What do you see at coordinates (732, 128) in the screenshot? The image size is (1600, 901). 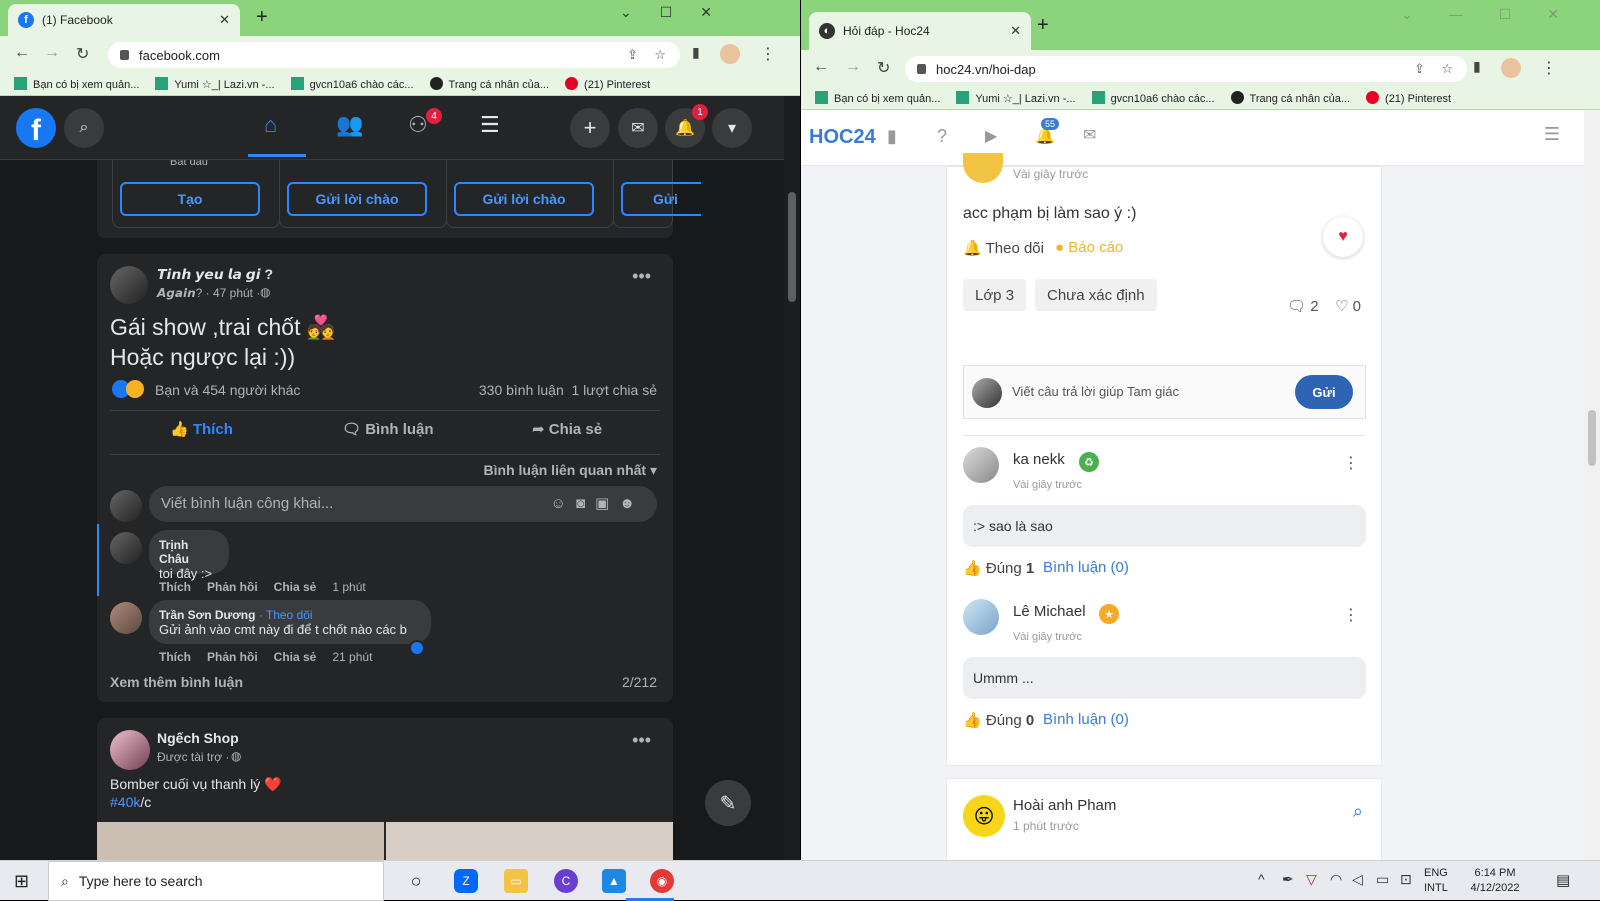 I see `account-menu-icon: ▾` at bounding box center [732, 128].